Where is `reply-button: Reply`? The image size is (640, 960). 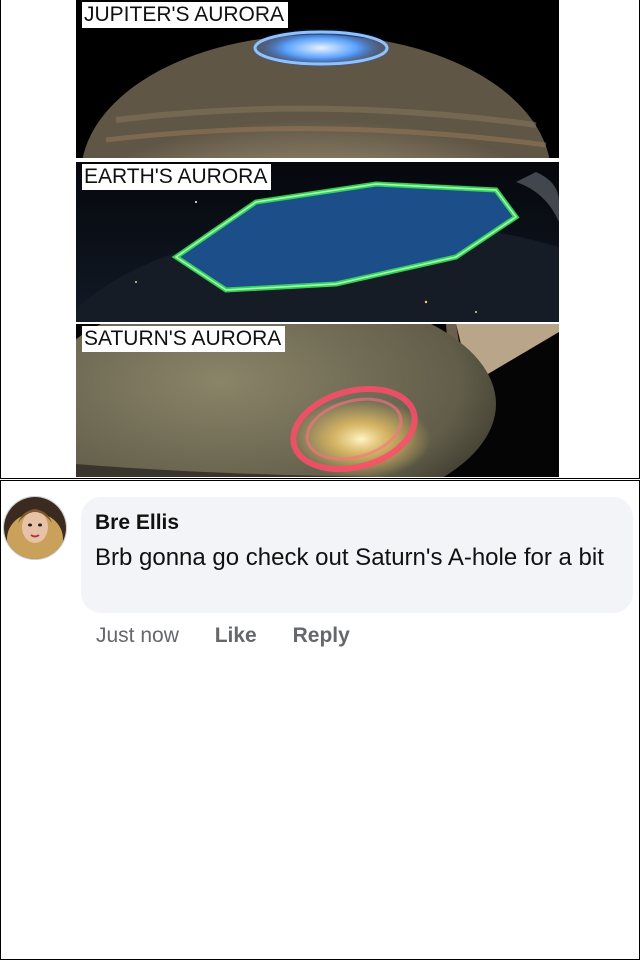 reply-button: Reply is located at coordinates (321, 636).